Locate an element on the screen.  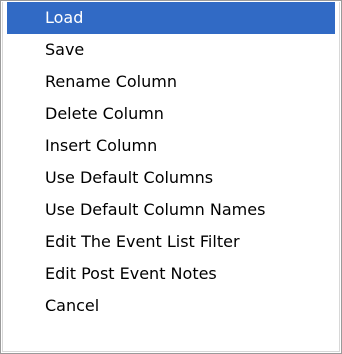
menu-item-save: Save is located at coordinates (171, 50).